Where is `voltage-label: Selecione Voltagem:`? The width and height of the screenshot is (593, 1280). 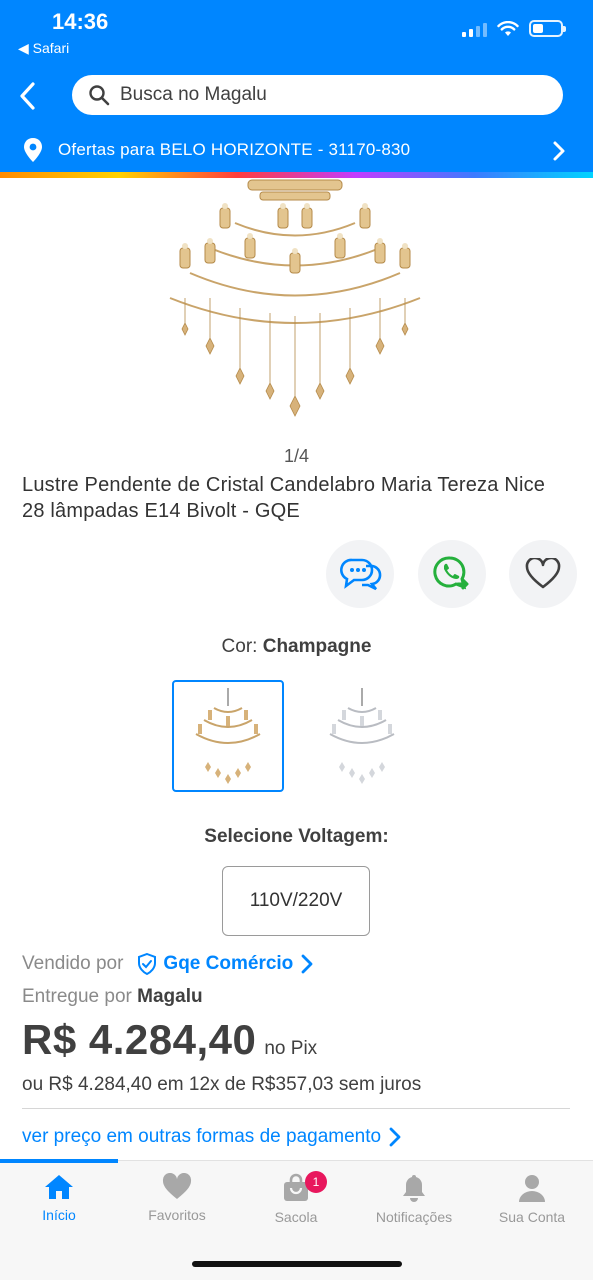
voltage-label: Selecione Voltagem: is located at coordinates (296, 836).